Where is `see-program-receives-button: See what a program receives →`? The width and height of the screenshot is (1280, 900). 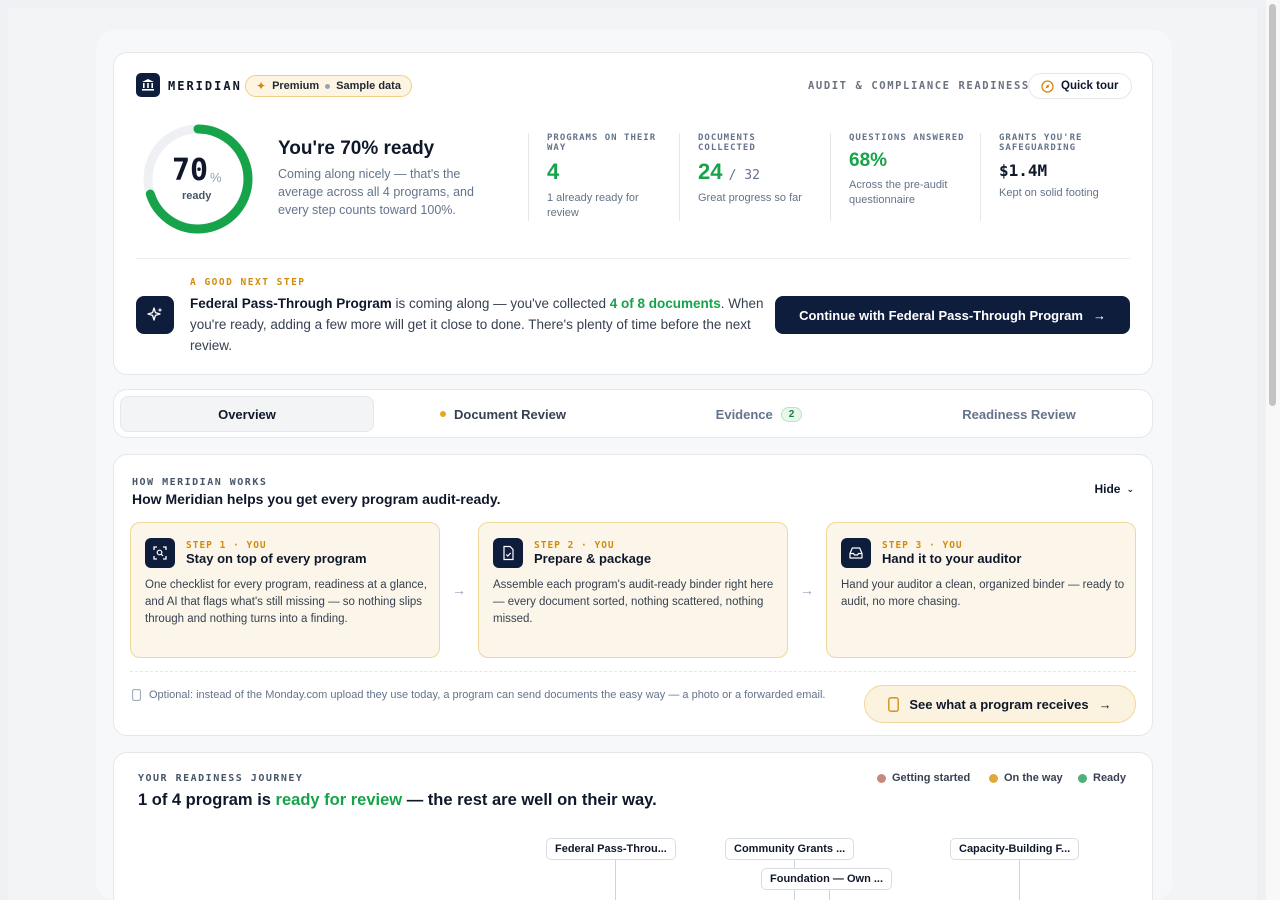 see-program-receives-button: See what a program receives → is located at coordinates (1000, 704).